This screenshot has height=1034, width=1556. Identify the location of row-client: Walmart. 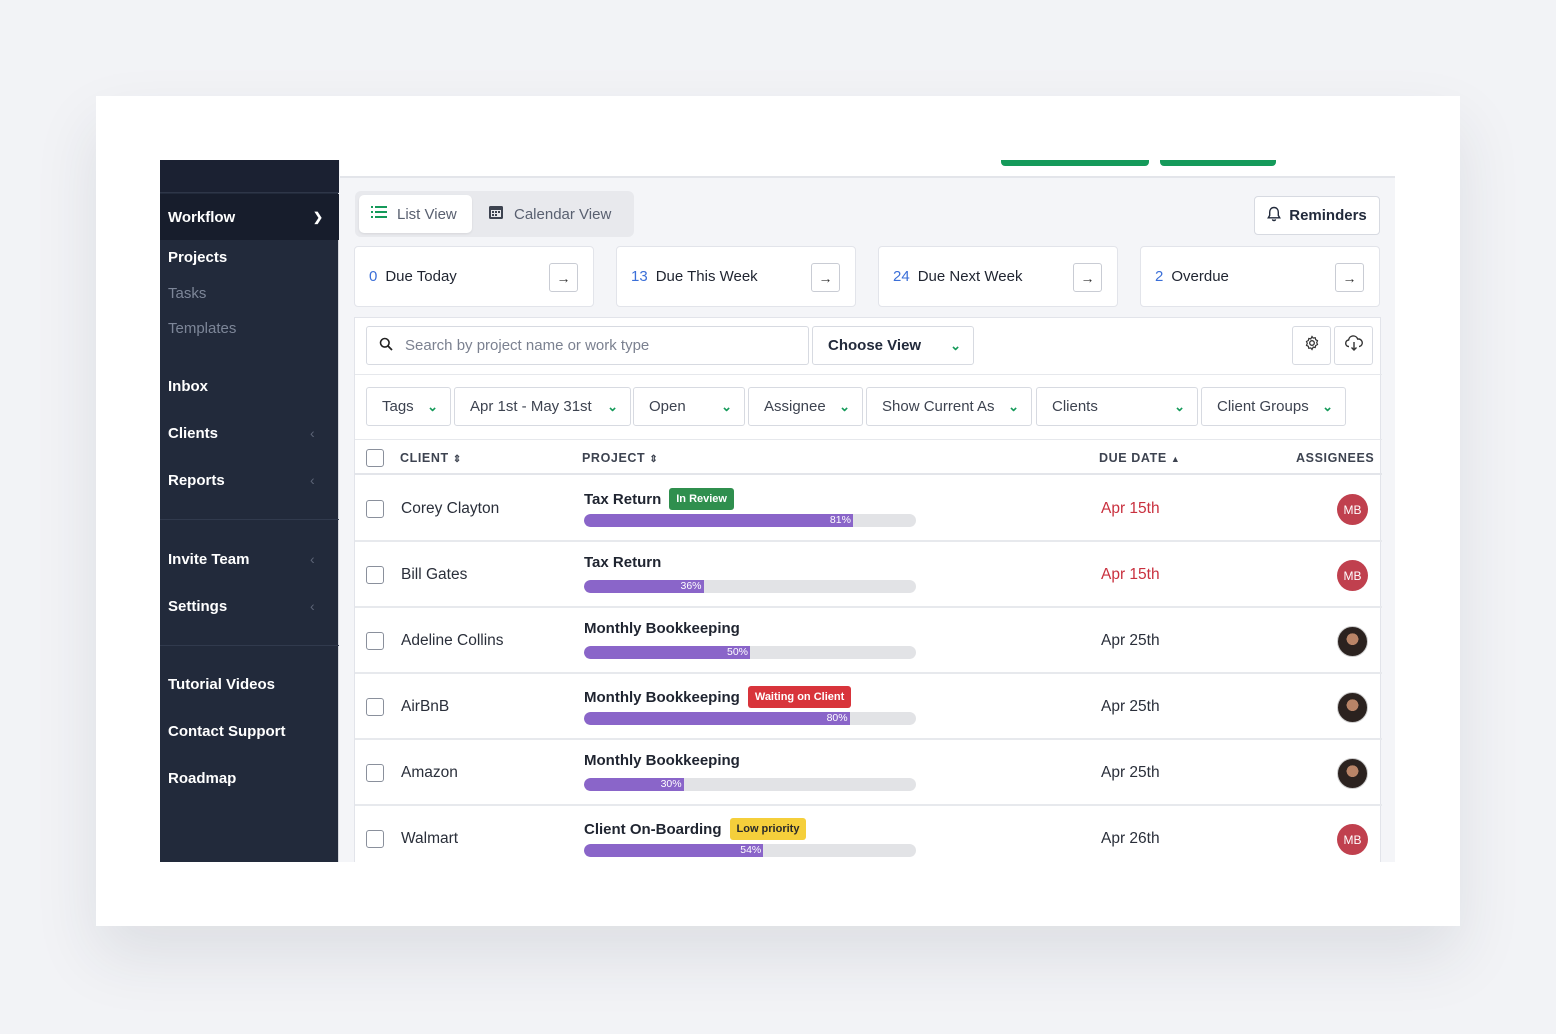
(429, 839).